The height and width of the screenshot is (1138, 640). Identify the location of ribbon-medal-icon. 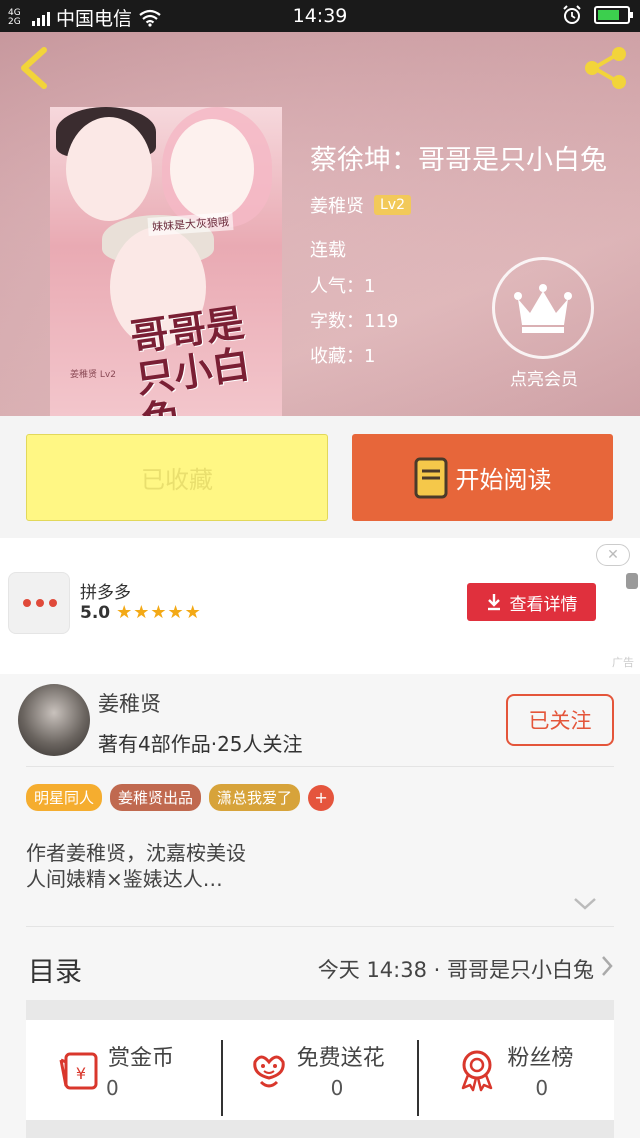
(477, 1071).